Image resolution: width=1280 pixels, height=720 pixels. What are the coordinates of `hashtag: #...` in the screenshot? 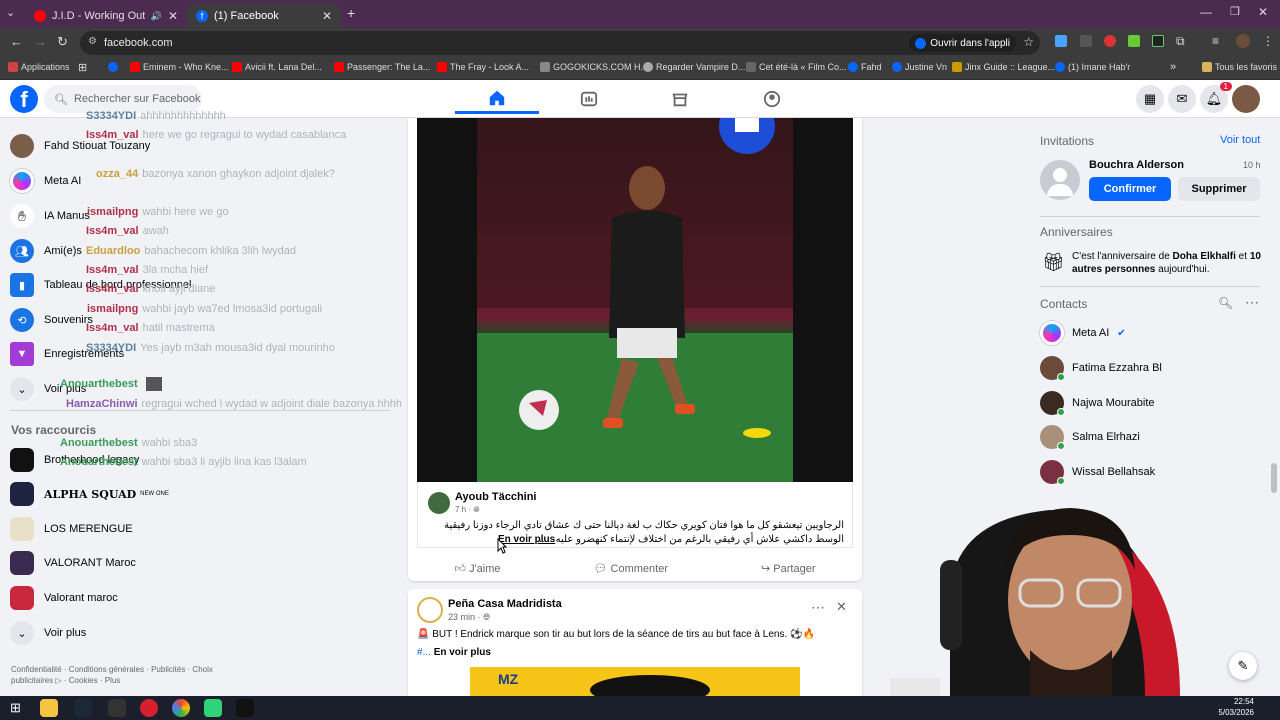 It's located at (424, 652).